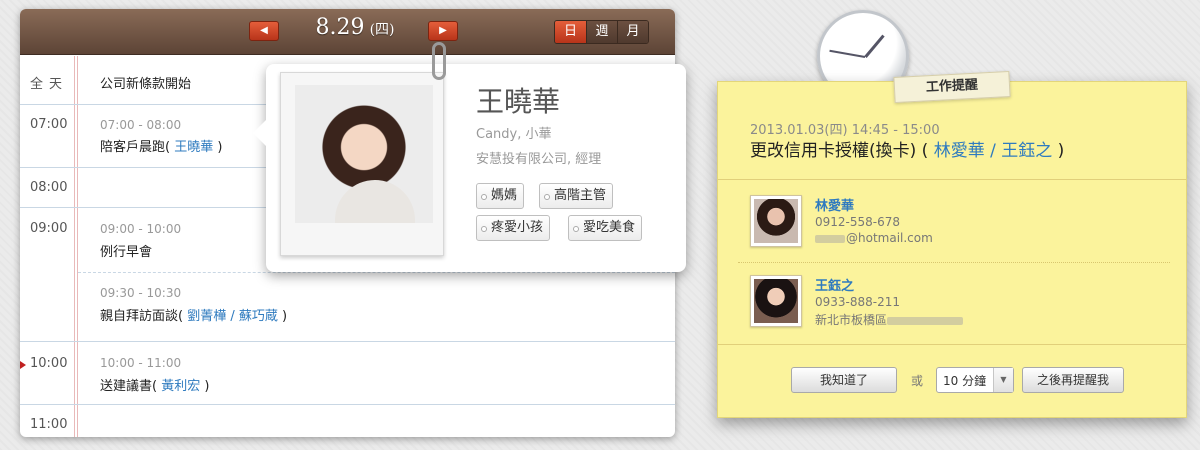  What do you see at coordinates (576, 196) in the screenshot?
I see `profile-tag: 高階主管` at bounding box center [576, 196].